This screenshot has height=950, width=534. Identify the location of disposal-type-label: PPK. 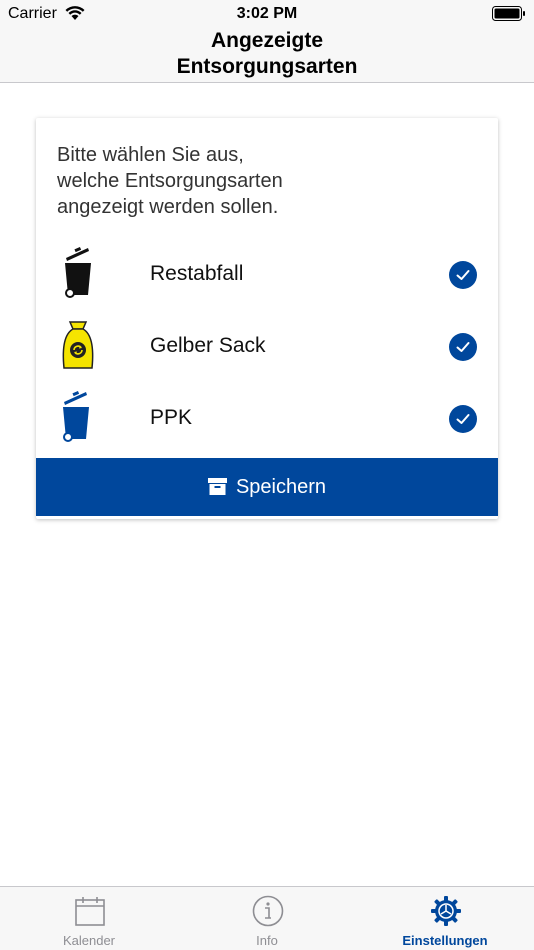
(171, 417).